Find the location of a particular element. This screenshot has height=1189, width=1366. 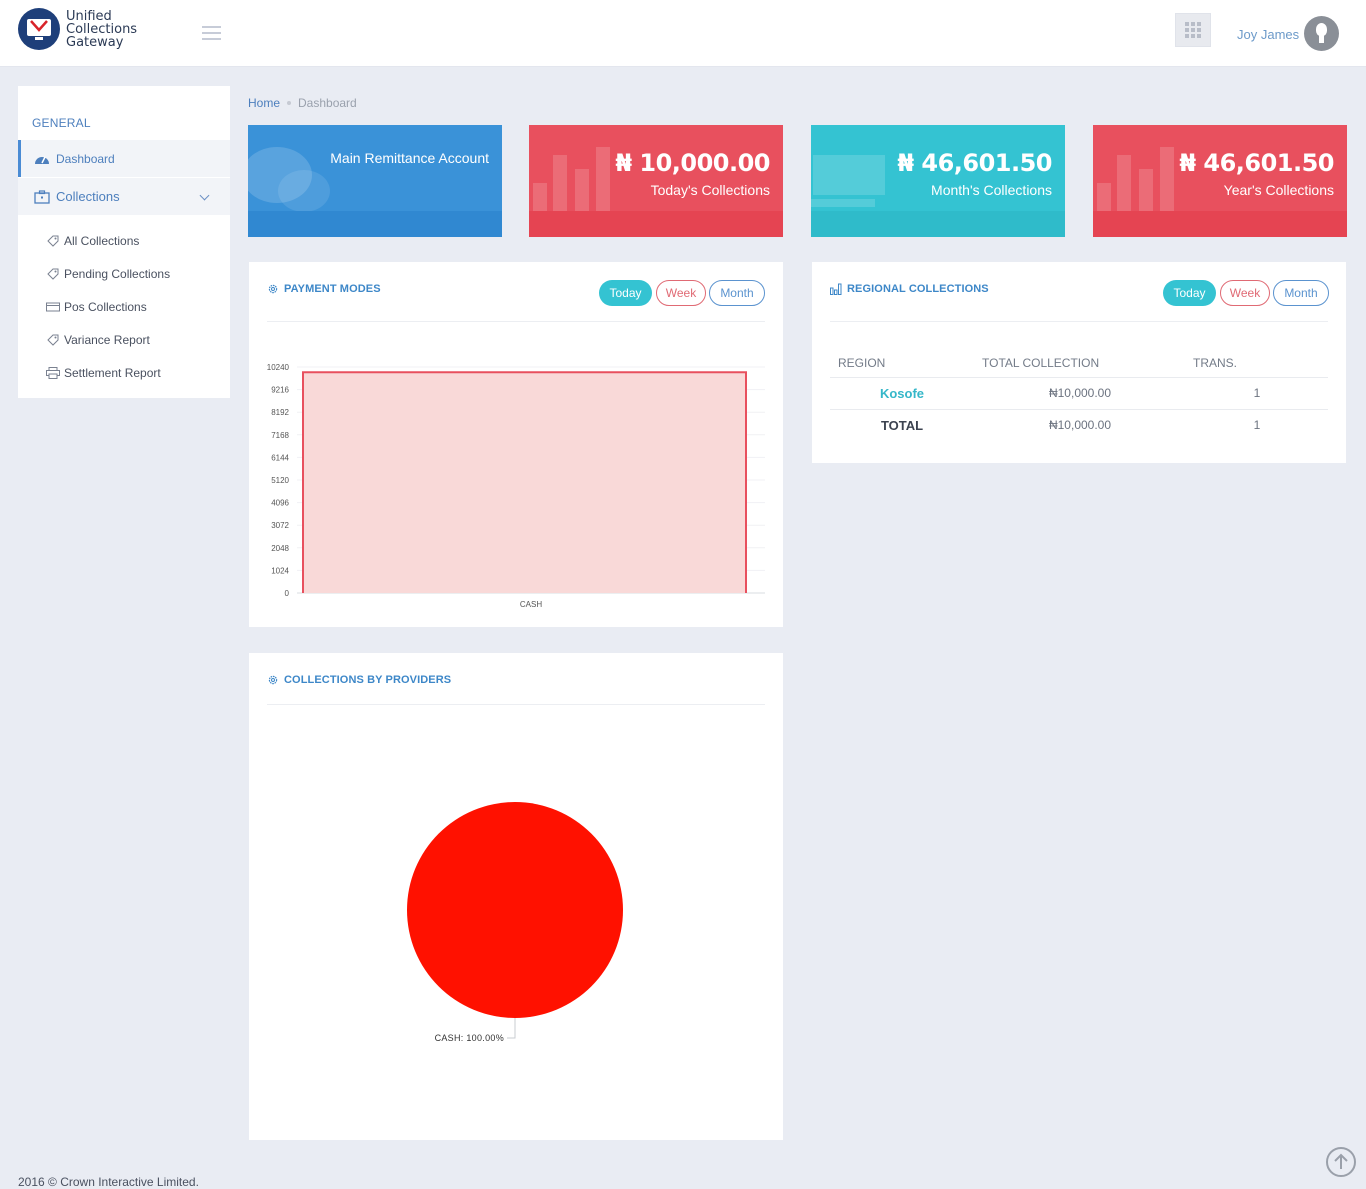

logo-text: Unified Collections Gateway is located at coordinates (101, 29).